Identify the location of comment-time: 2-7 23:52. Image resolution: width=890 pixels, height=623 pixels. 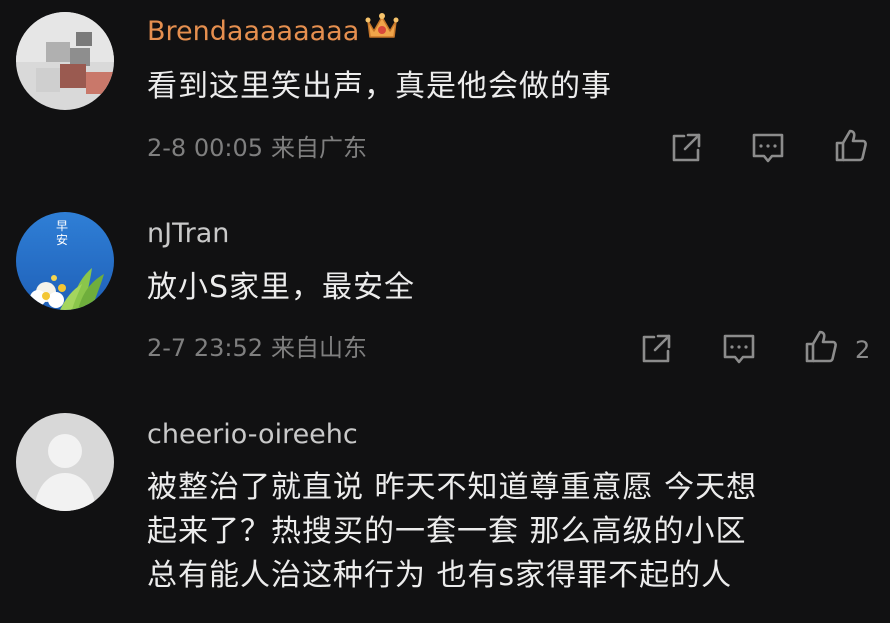
(205, 348).